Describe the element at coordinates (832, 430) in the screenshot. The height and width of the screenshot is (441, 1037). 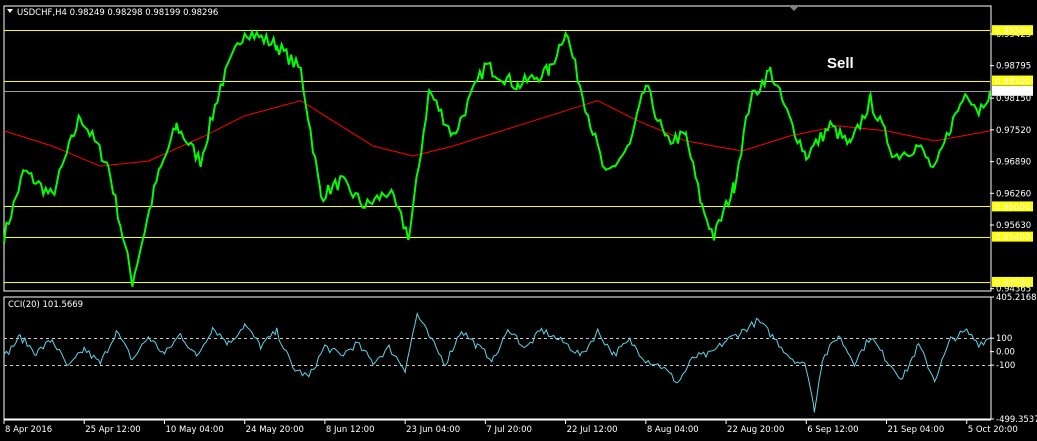
I see `time-tick-label: 6 Sep 12:00` at that location.